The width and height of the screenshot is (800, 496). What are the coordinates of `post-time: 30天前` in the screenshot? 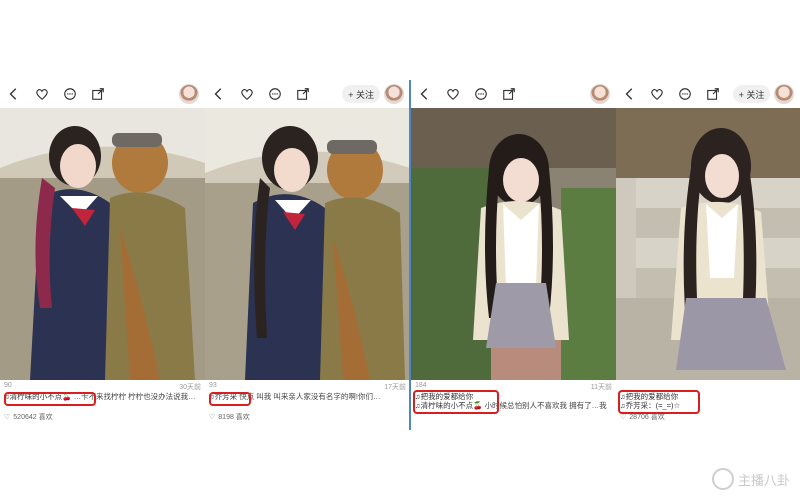 It's located at (190, 387).